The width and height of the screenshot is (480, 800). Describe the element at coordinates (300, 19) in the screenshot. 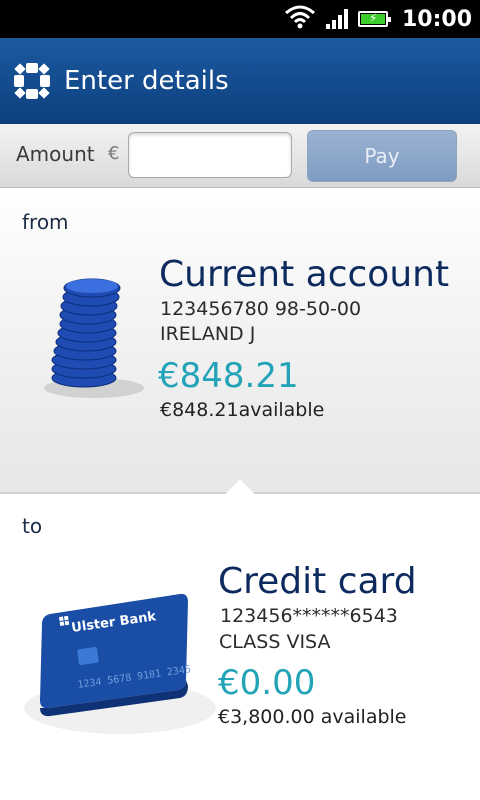

I see `wifi-icon` at that location.